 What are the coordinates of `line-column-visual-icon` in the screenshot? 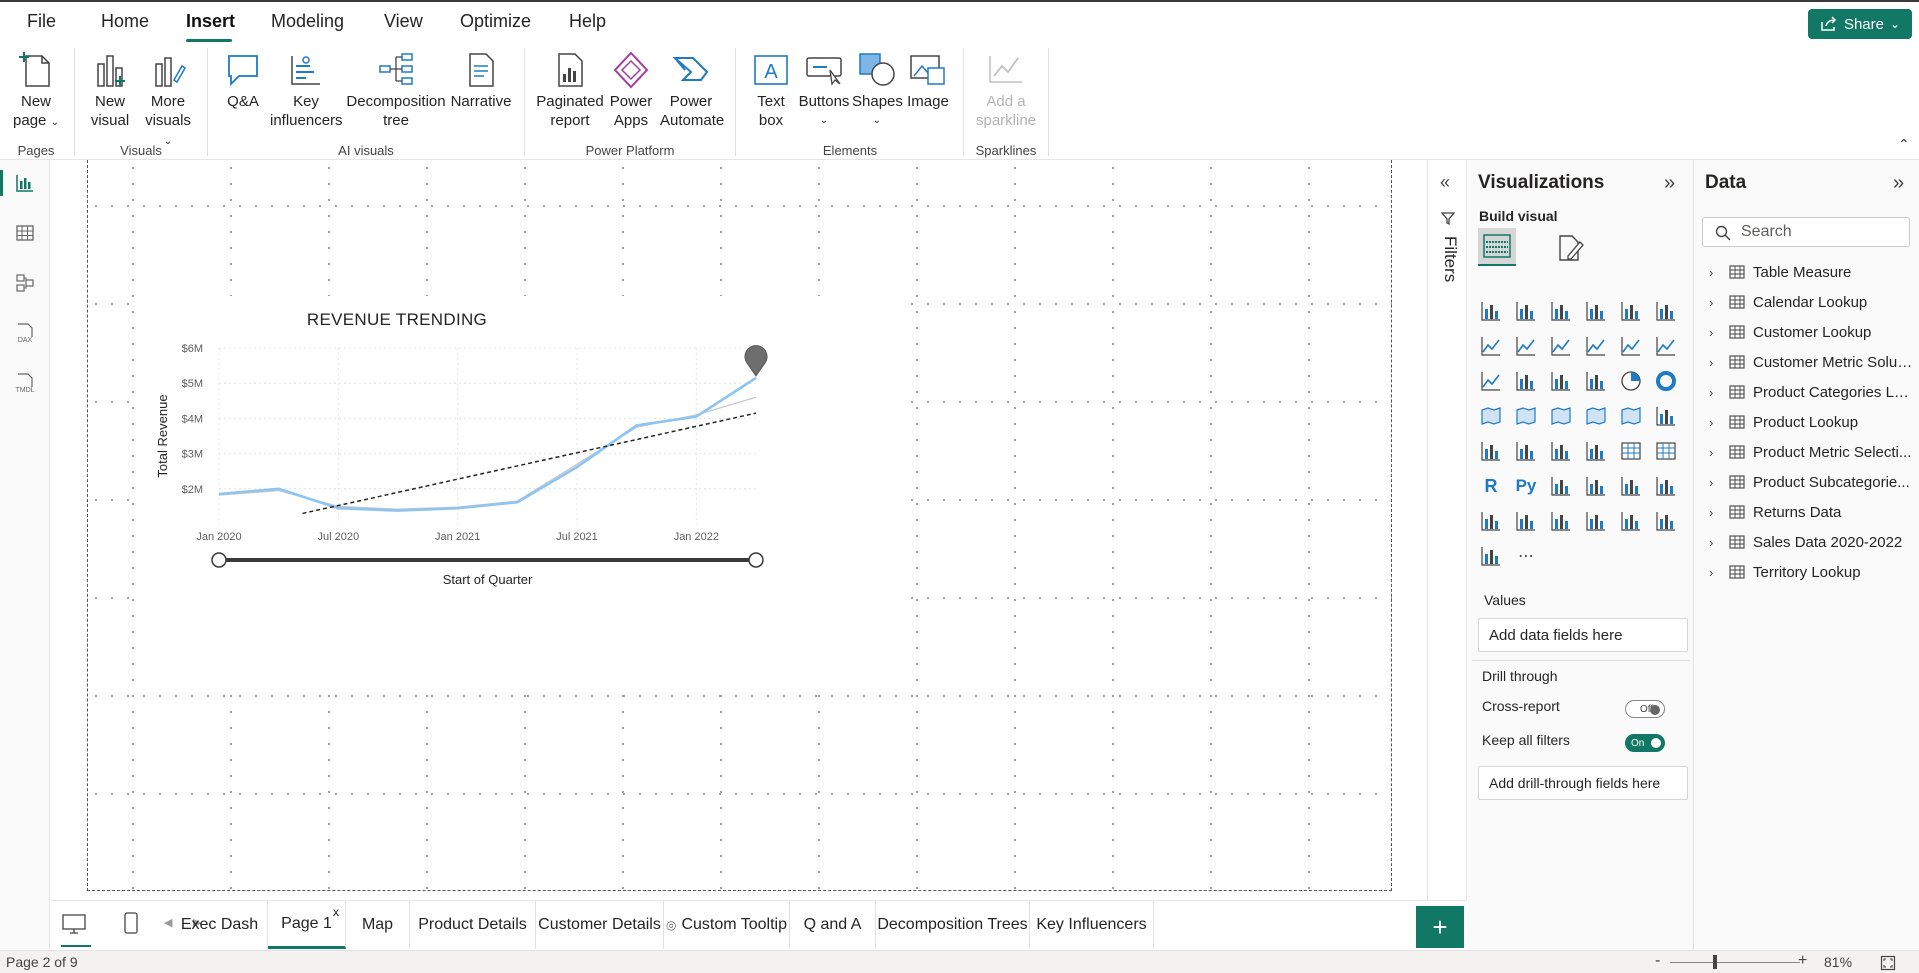 It's located at (1631, 346).